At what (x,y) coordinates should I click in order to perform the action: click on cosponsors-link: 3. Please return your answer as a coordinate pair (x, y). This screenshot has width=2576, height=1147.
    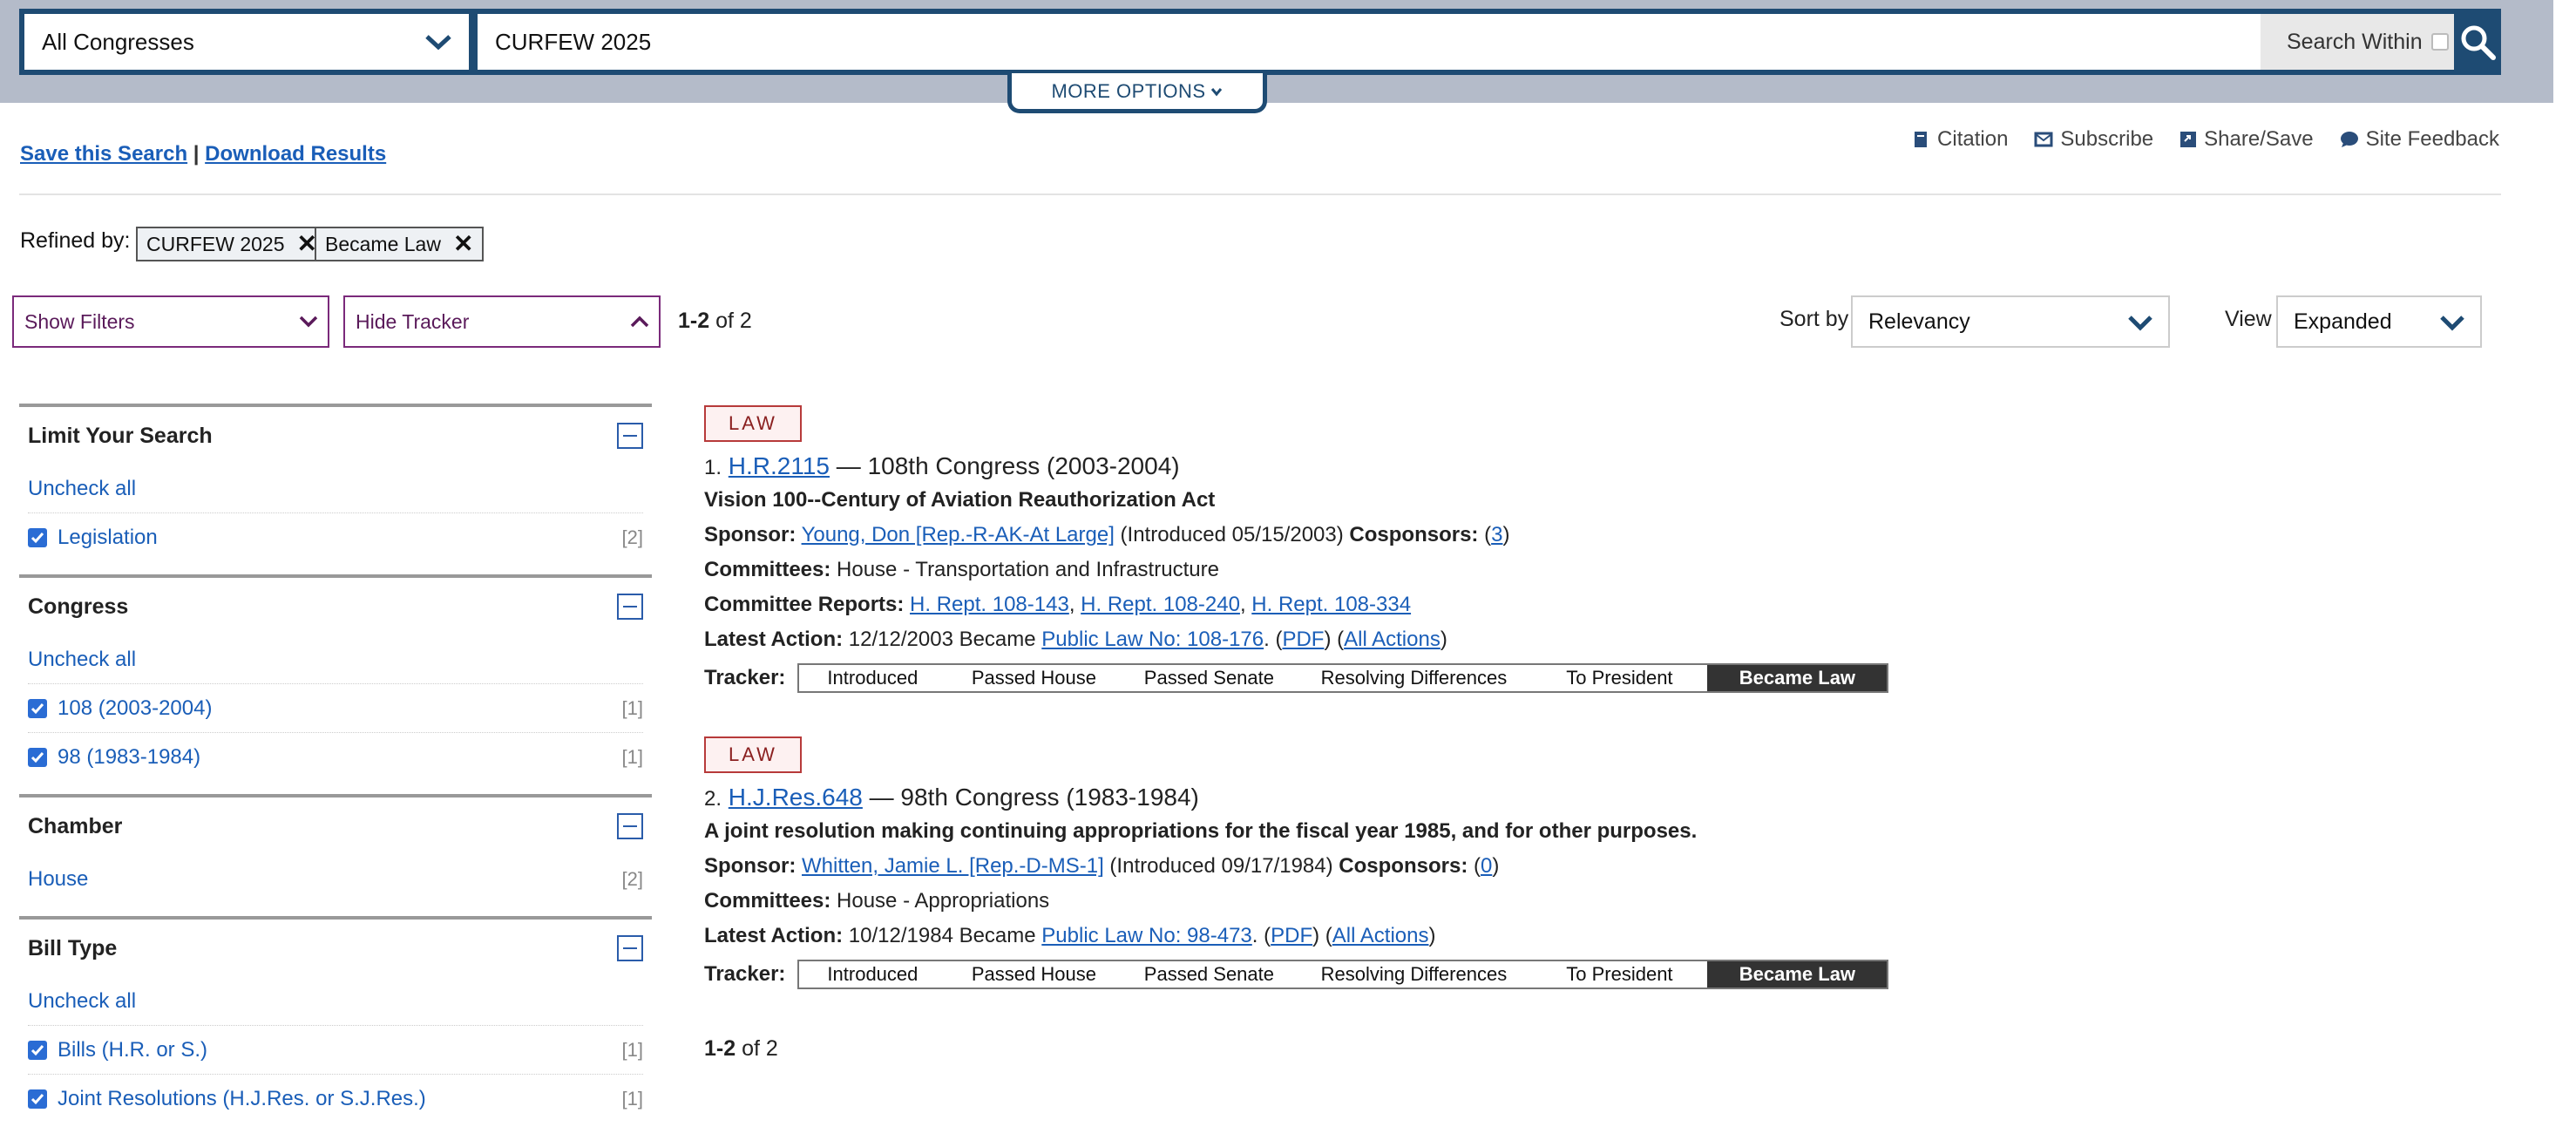
    Looking at the image, I should click on (1497, 534).